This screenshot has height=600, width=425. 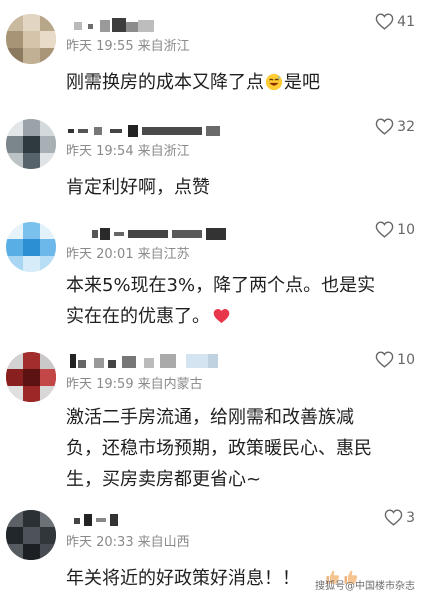 I want to click on comment-meta: 昨天 20:01 来自江苏, so click(x=130, y=252).